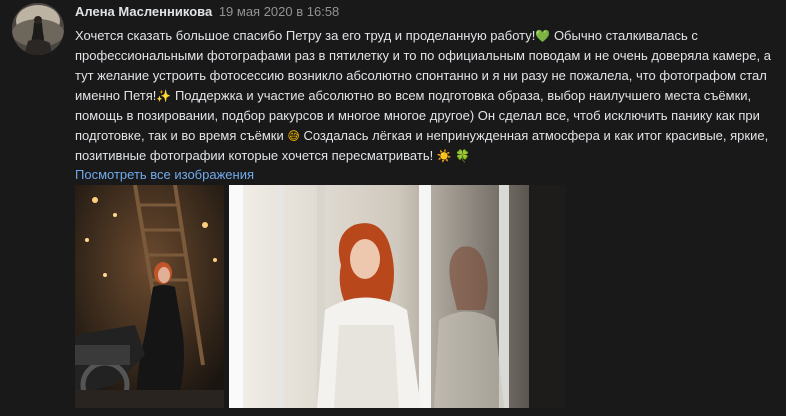 The width and height of the screenshot is (786, 416). Describe the element at coordinates (38, 29) in the screenshot. I see `avatar` at that location.